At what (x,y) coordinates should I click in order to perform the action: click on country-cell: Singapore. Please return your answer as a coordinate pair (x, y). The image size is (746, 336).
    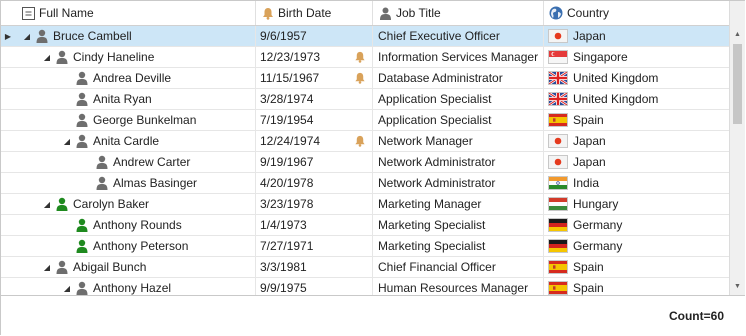
    Looking at the image, I should click on (636, 57).